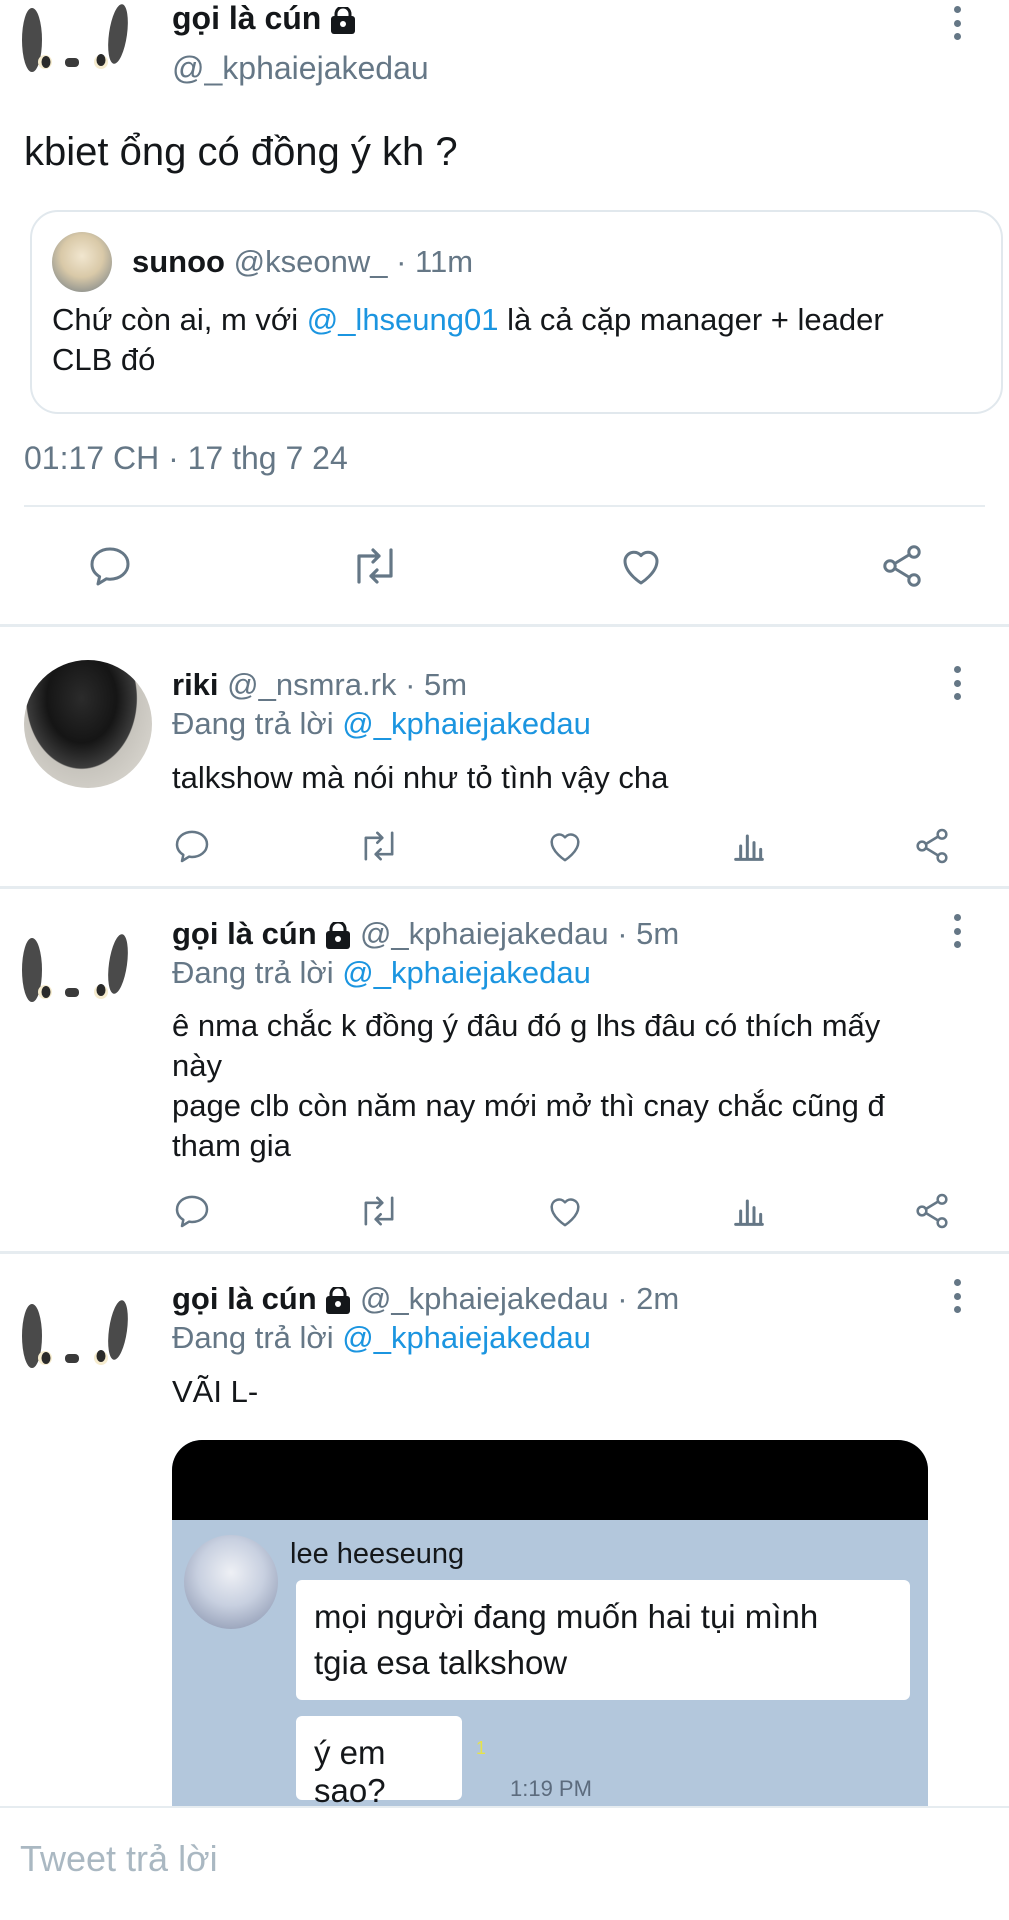 This screenshot has height=1920, width=1009. Describe the element at coordinates (300, 68) in the screenshot. I see `author-handle: @_kphaiejakedau` at that location.